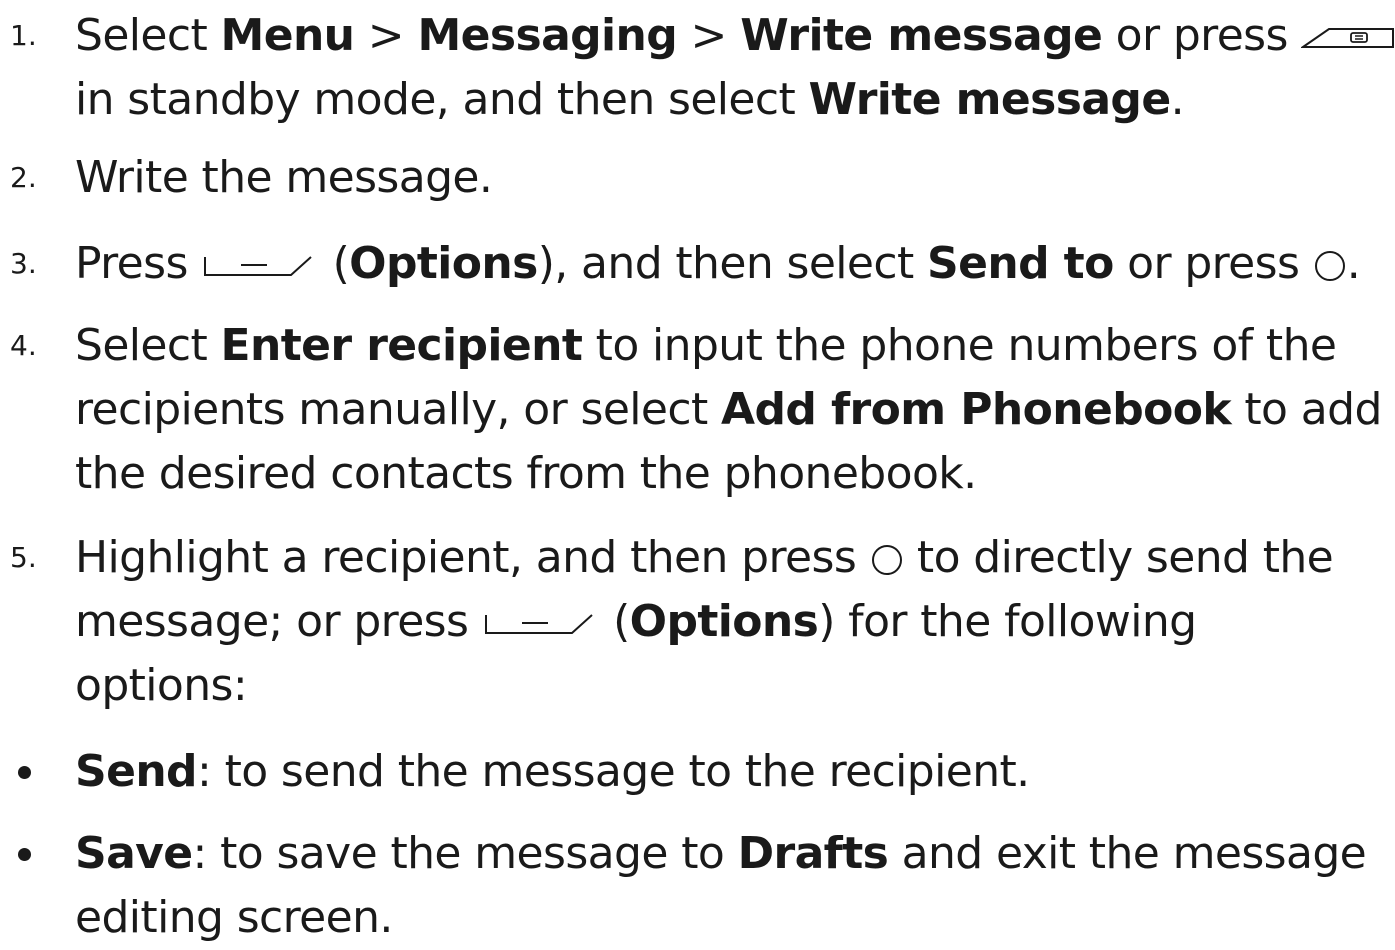  I want to click on send-term: Send, so click(136, 771).